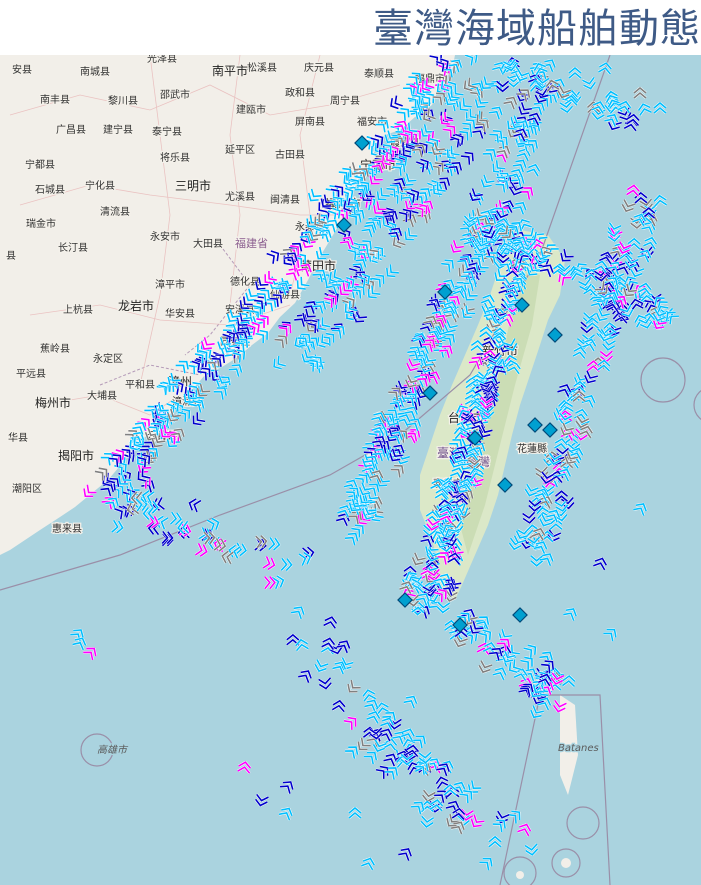  Describe the element at coordinates (180, 313) in the screenshot. I see `place-label: 华安县` at that location.